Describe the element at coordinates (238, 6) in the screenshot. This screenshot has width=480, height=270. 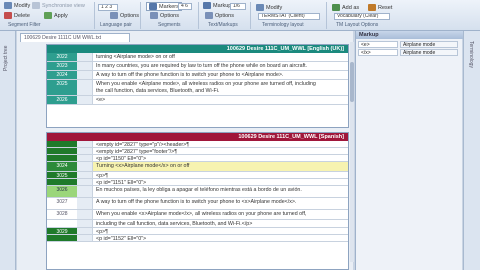
I see `markup-count-select: 1/6` at that location.